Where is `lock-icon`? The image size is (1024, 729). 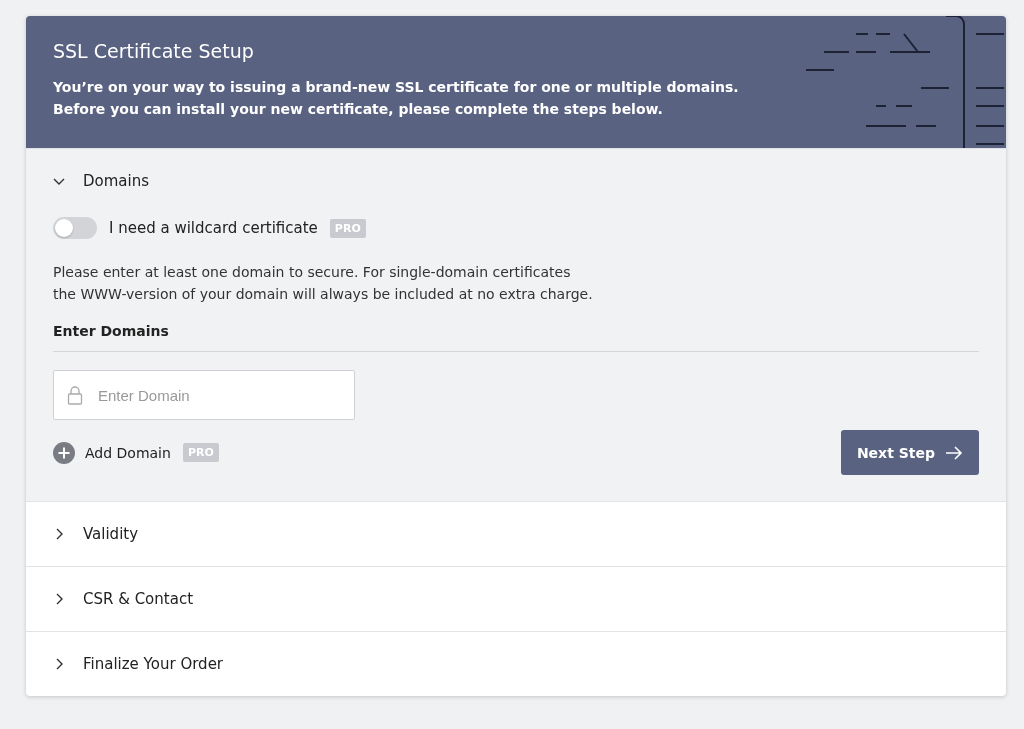 lock-icon is located at coordinates (75, 395).